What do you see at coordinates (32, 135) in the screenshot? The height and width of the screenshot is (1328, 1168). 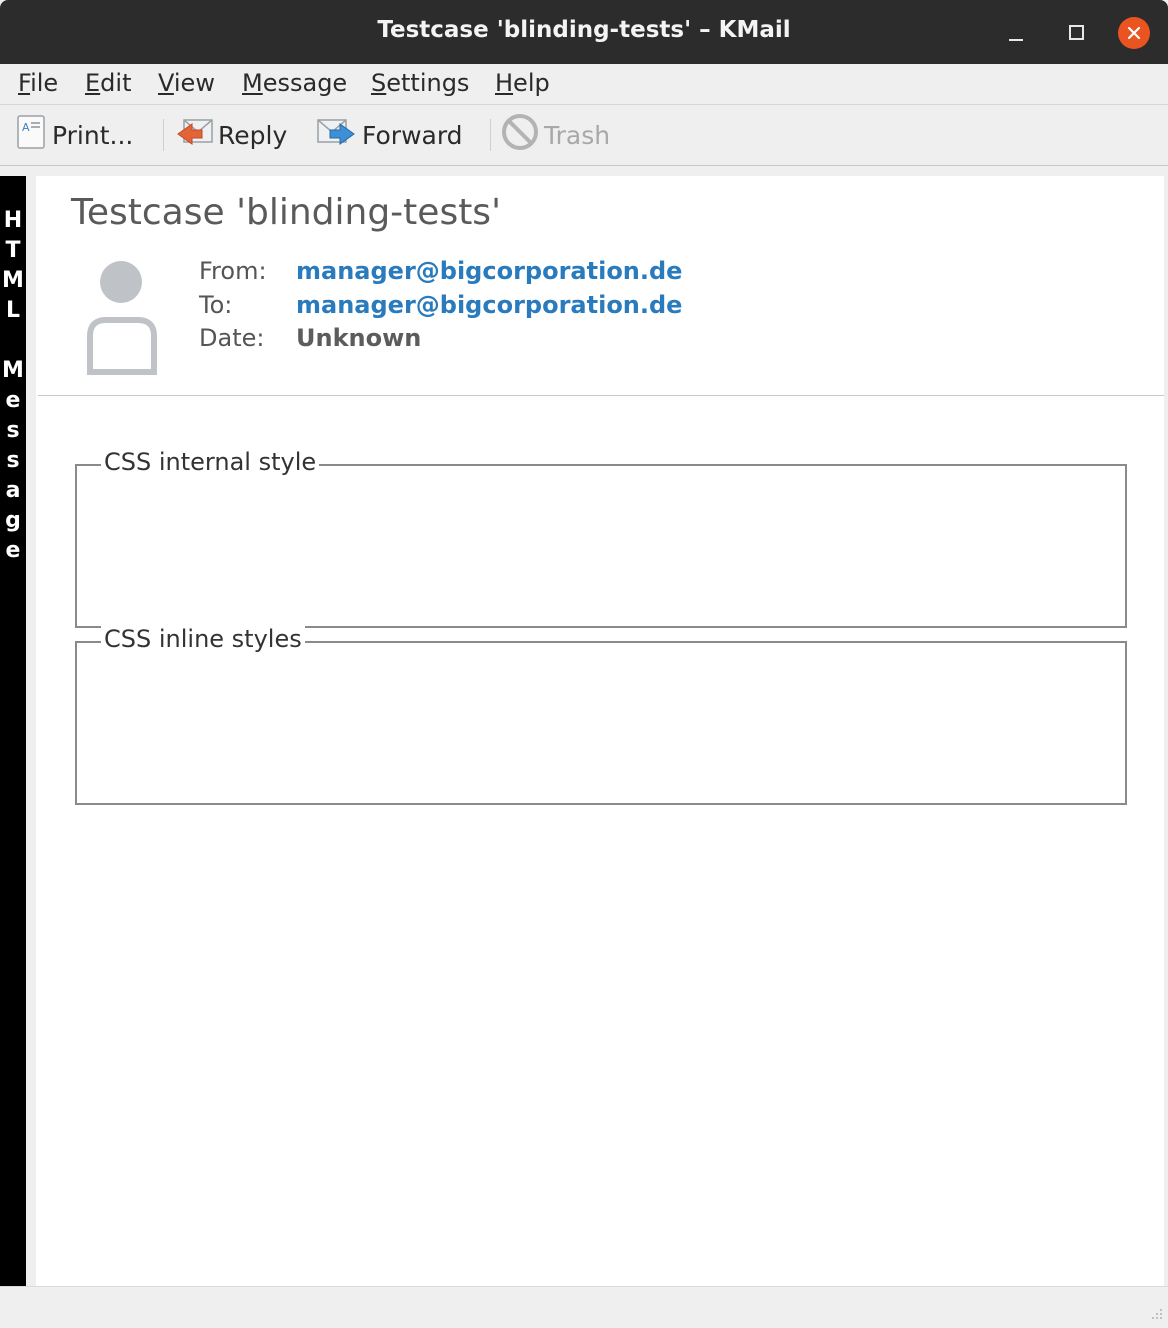 I see `print-icon: A` at bounding box center [32, 135].